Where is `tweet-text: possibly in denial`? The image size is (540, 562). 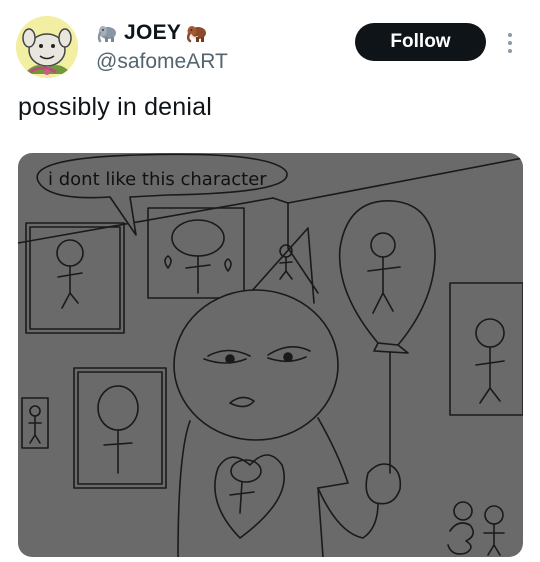
tweet-text: possibly in denial is located at coordinates (115, 107).